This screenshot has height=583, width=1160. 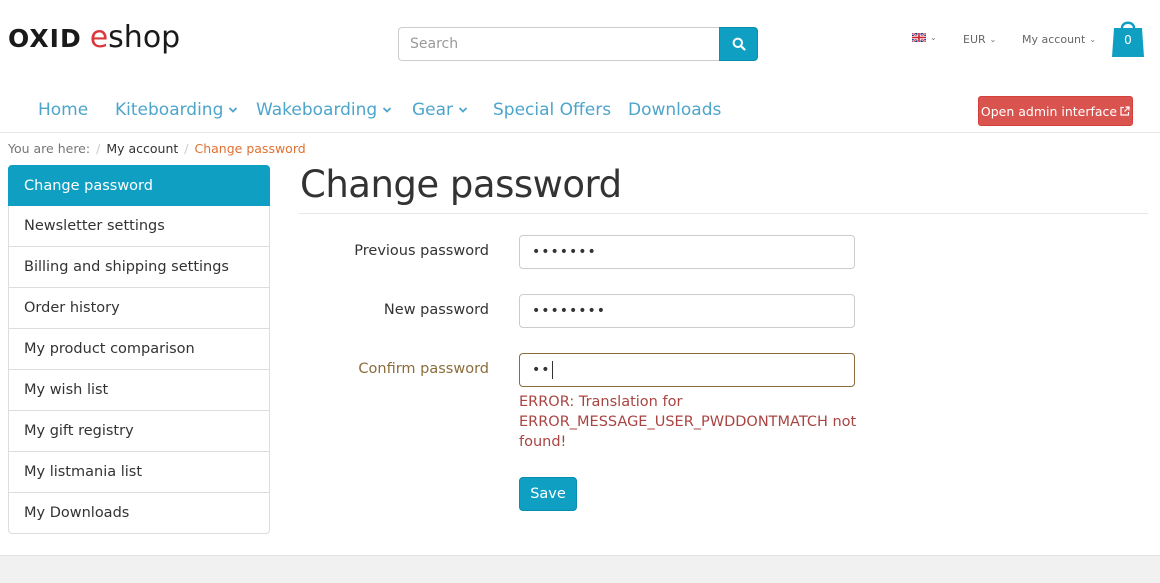 I want to click on sidebar-item-label: My listmania list, so click(x=83, y=472).